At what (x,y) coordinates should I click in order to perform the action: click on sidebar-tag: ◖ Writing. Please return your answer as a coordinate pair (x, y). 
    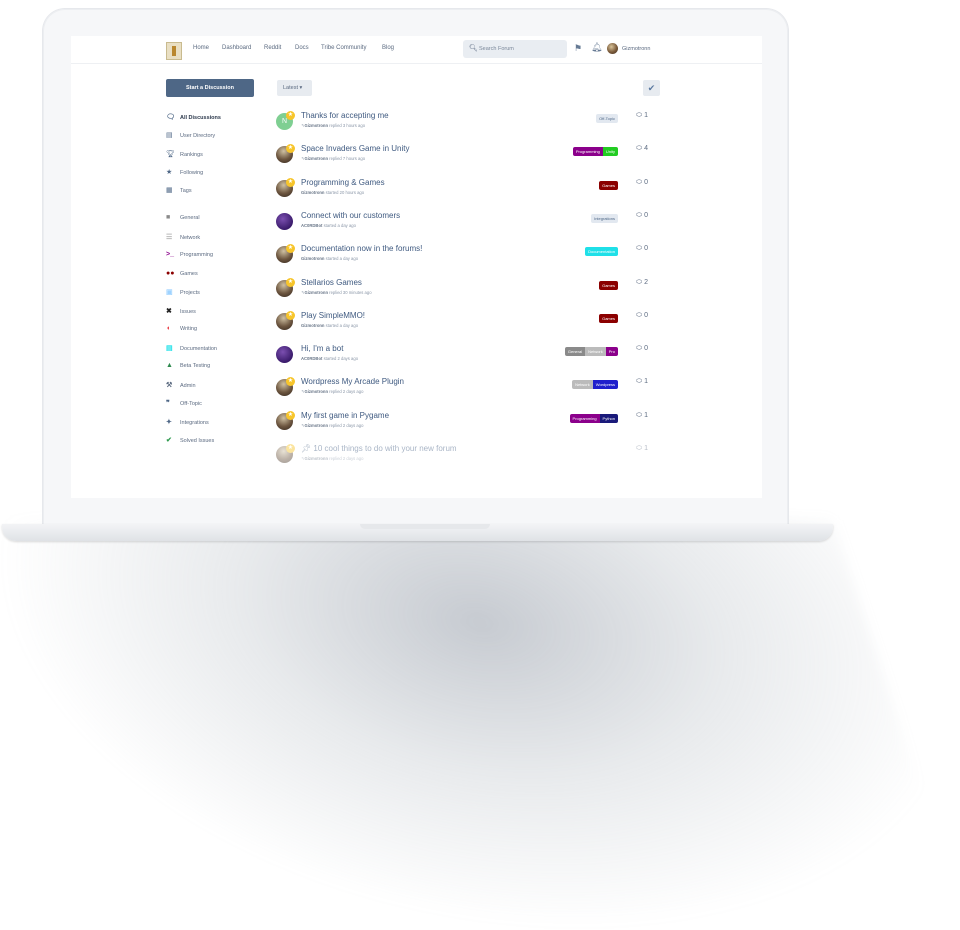
    Looking at the image, I should click on (181, 330).